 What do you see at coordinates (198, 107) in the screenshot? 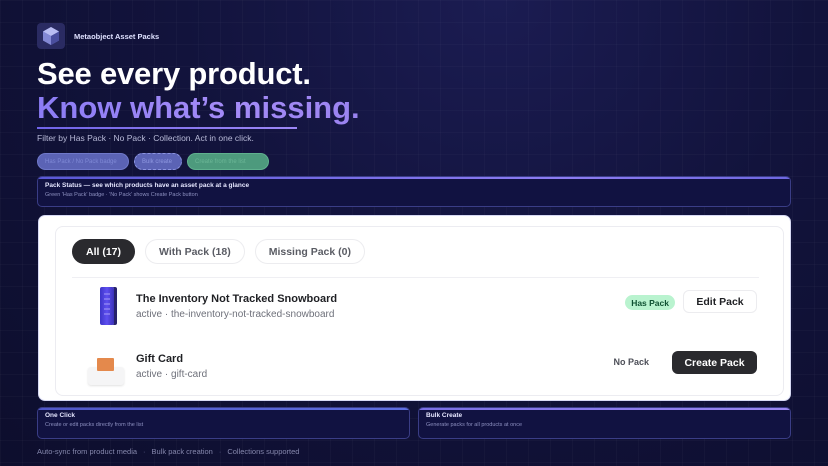
I see `headline-line-2: Know what’s missing.` at bounding box center [198, 107].